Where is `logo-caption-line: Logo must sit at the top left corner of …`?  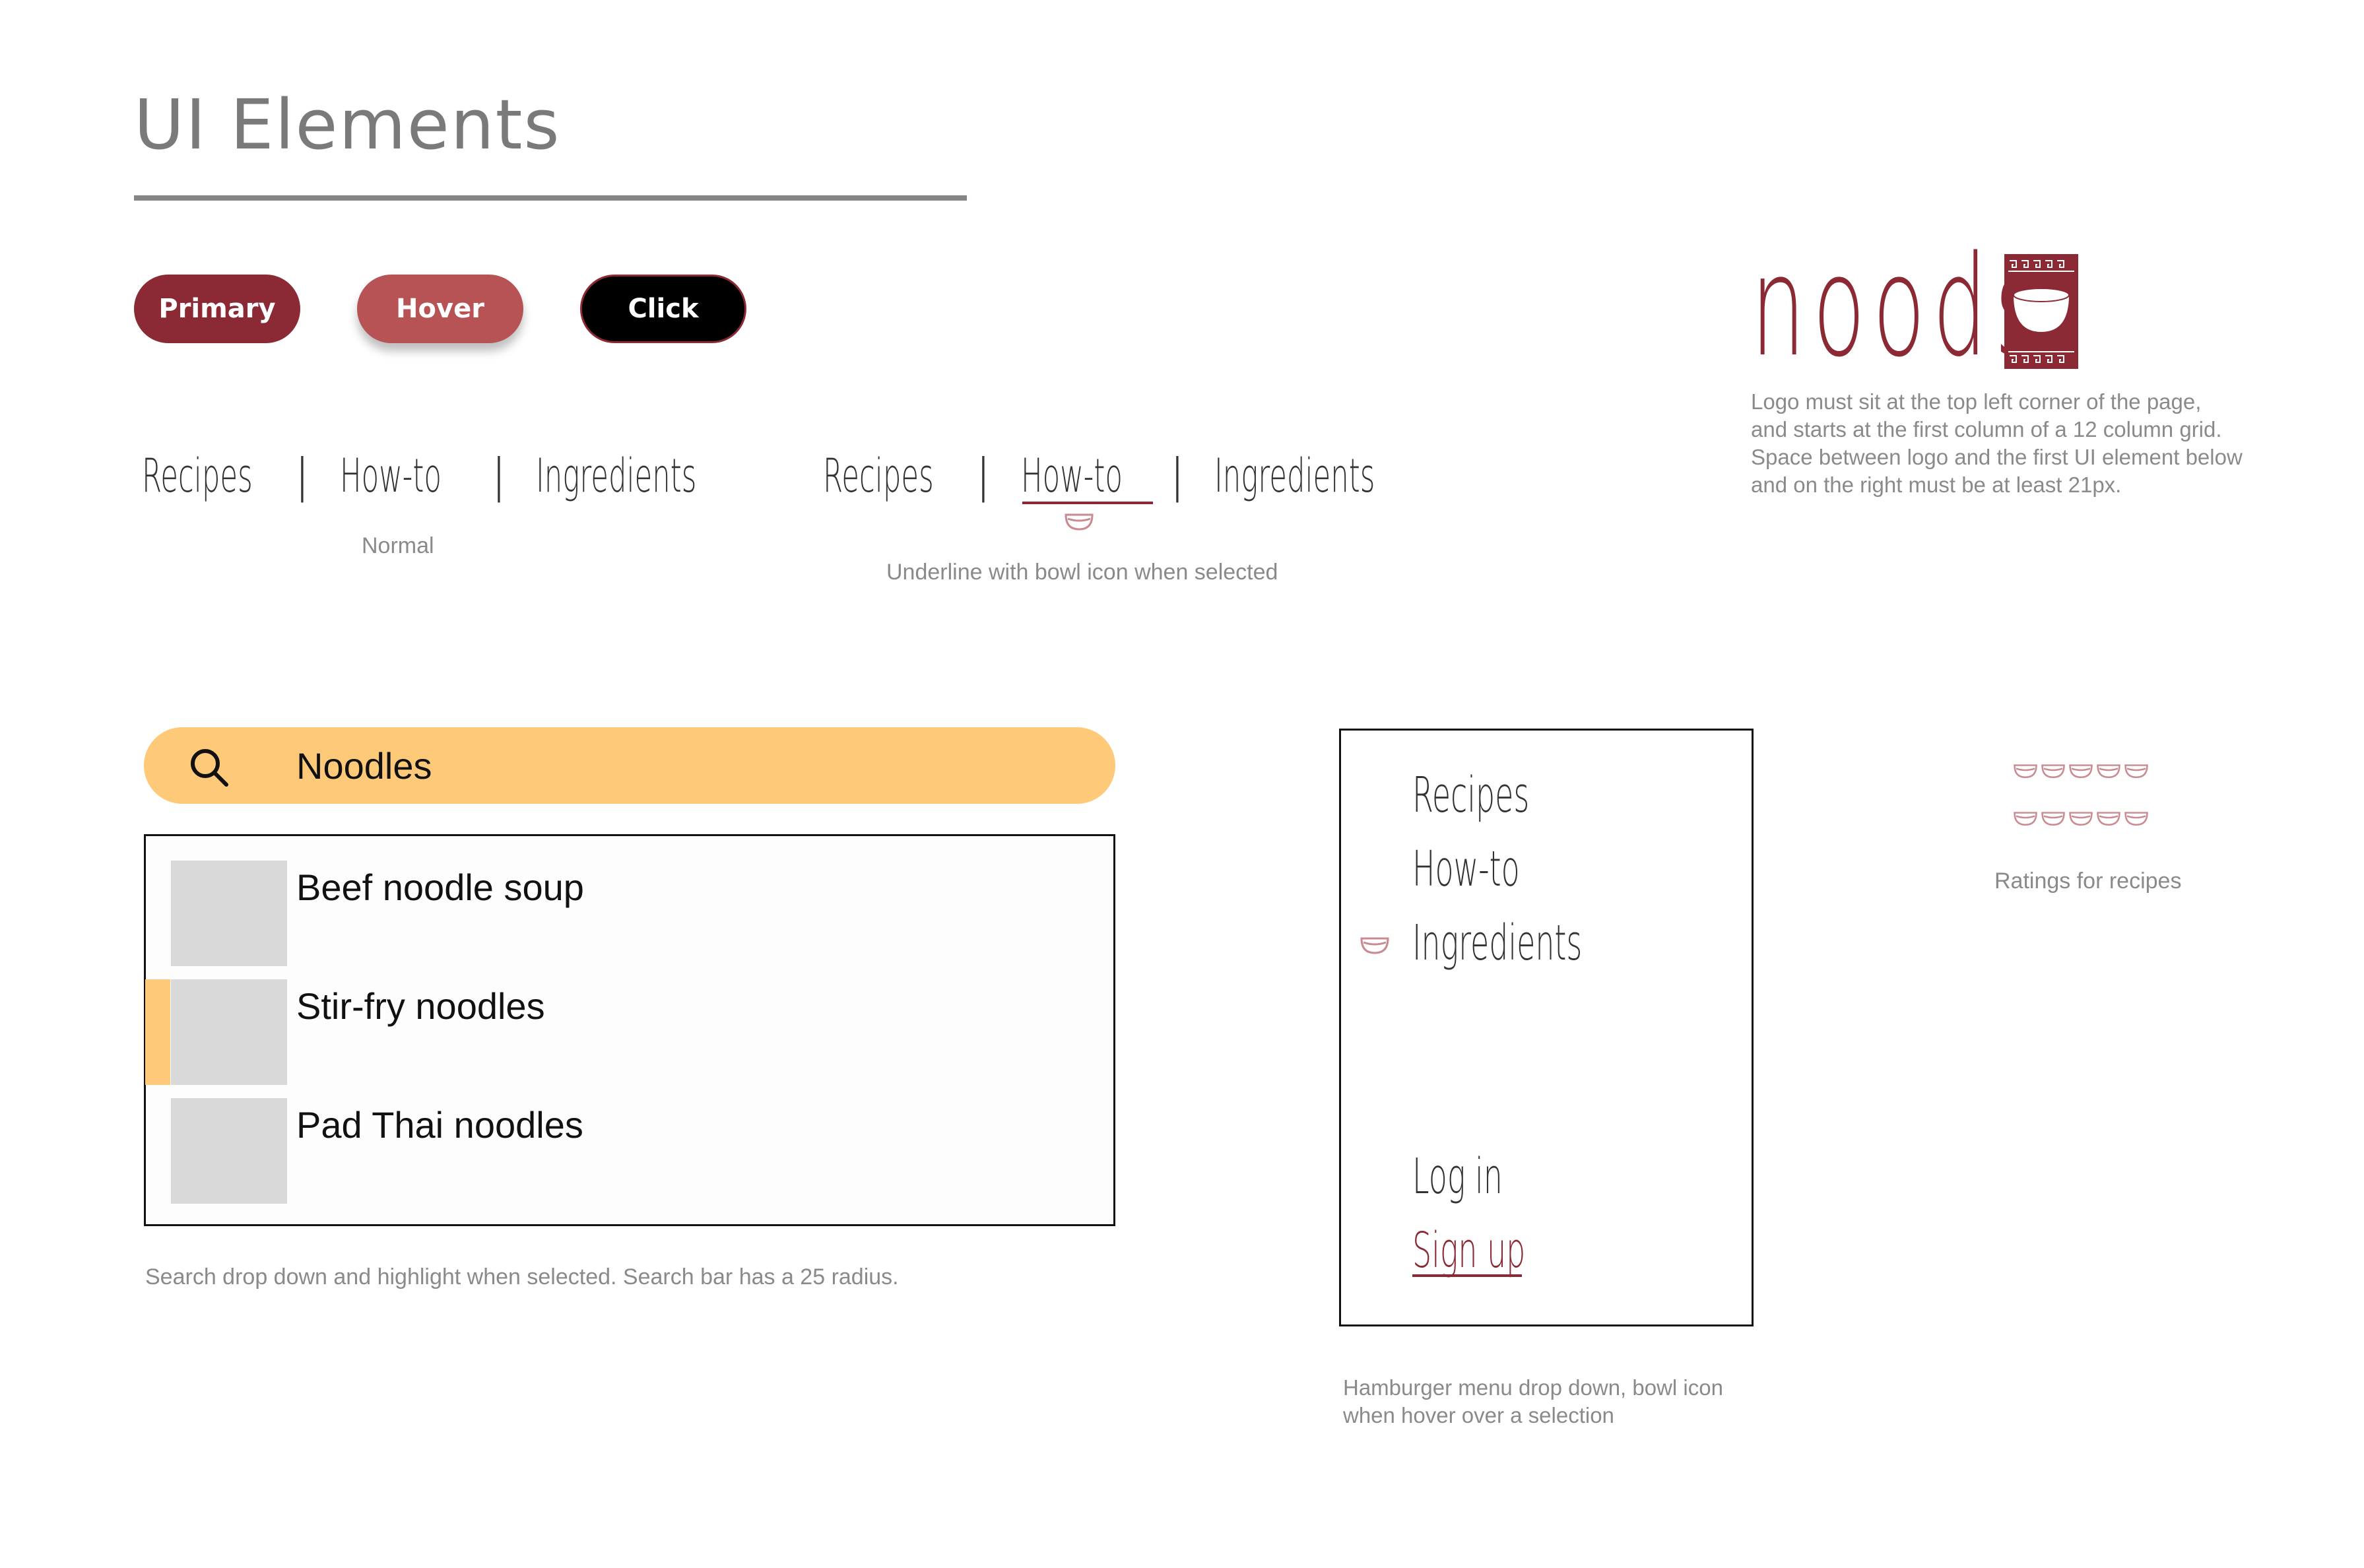 logo-caption-line: Logo must sit at the top left corner of … is located at coordinates (1976, 401).